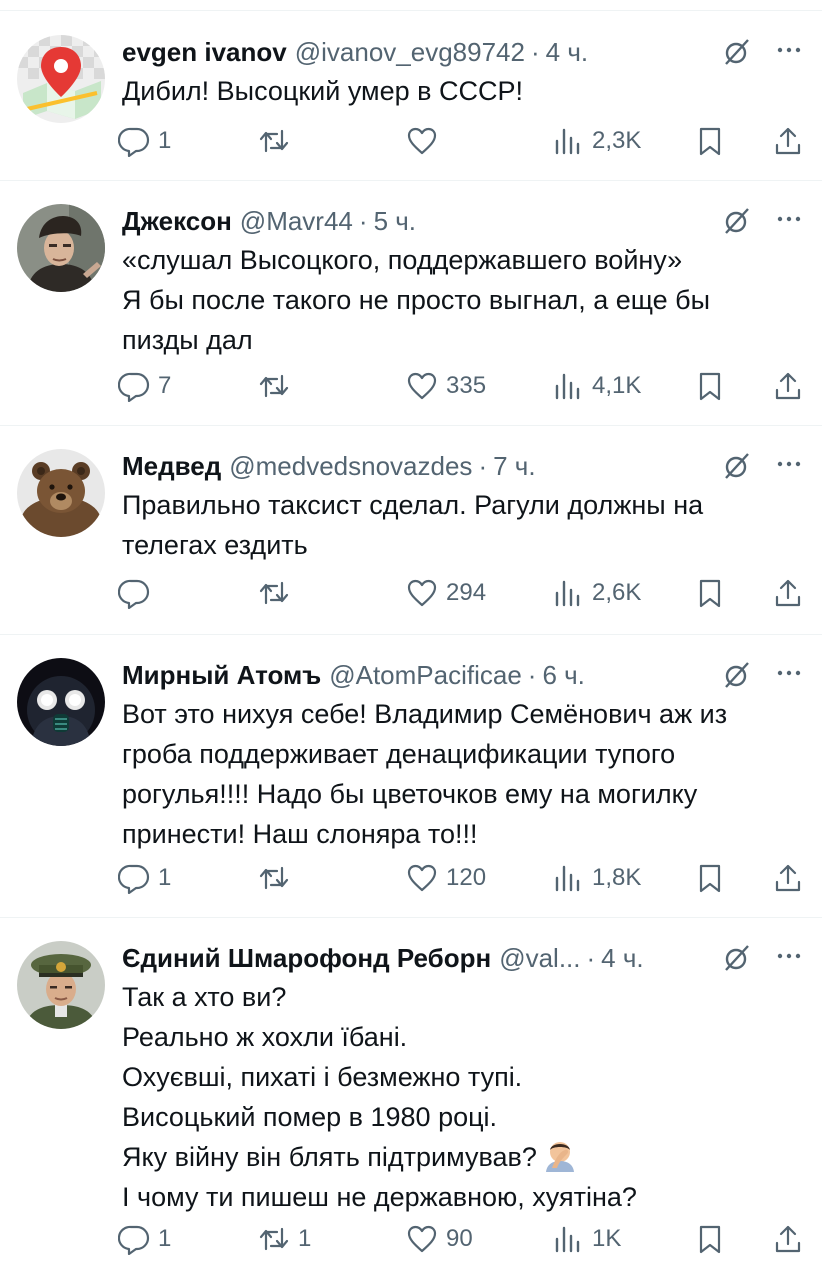 Image resolution: width=822 pixels, height=1280 pixels. Describe the element at coordinates (204, 997) in the screenshot. I see `tweet-text-line: Так а хто ви?` at that location.